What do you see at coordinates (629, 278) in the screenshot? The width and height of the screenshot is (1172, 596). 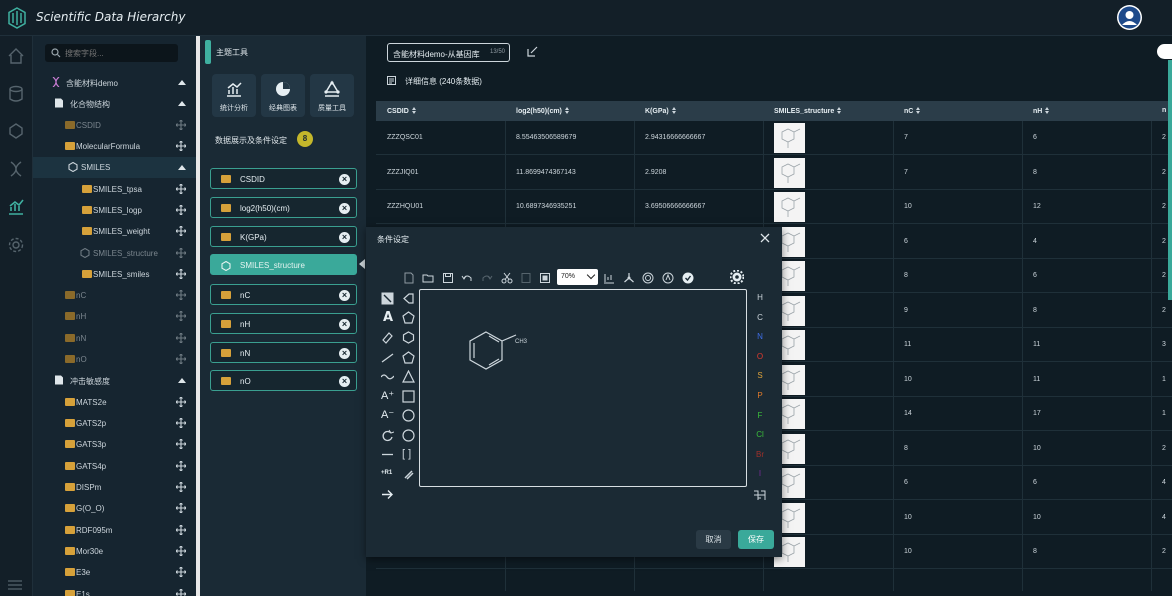 I see `clean-icon` at bounding box center [629, 278].